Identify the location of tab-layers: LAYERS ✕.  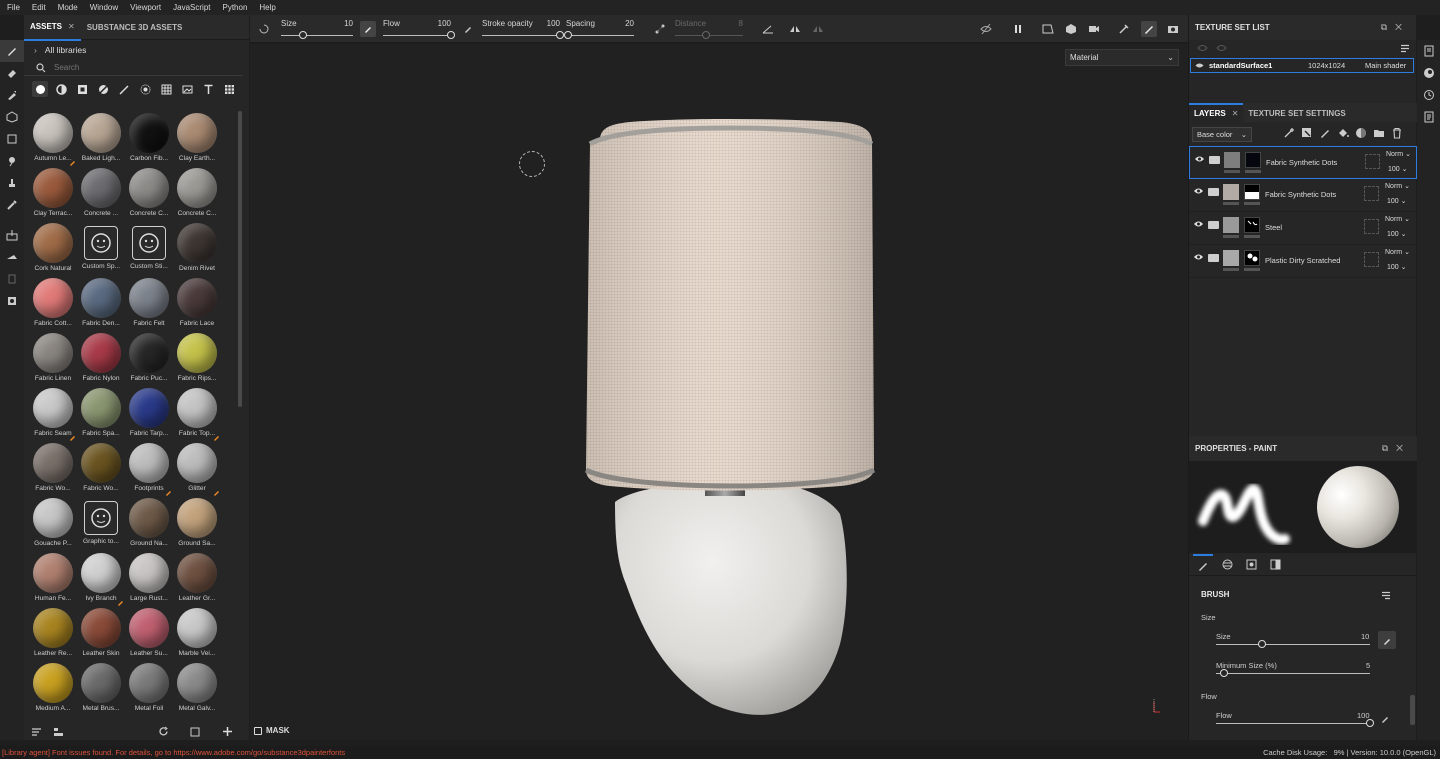
(1216, 112).